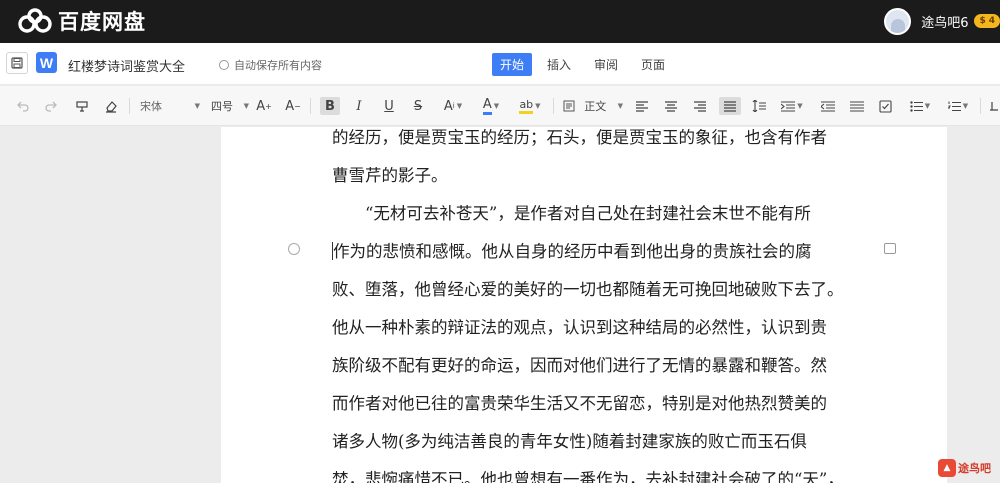 The width and height of the screenshot is (1000, 483). What do you see at coordinates (82, 106) in the screenshot?
I see `format-painter-icon` at bounding box center [82, 106].